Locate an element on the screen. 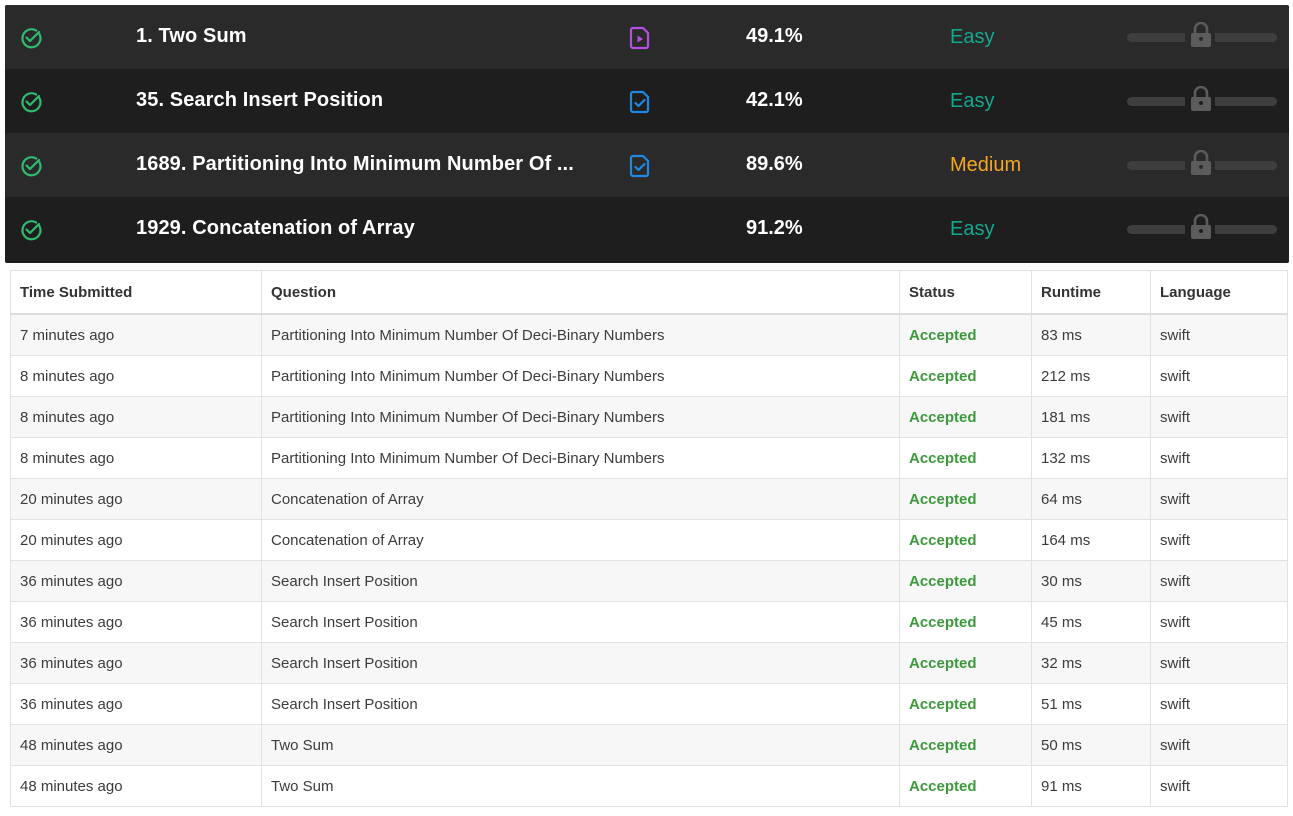 This screenshot has height=816, width=1293. runtime-cell: 132 ms is located at coordinates (1091, 458).